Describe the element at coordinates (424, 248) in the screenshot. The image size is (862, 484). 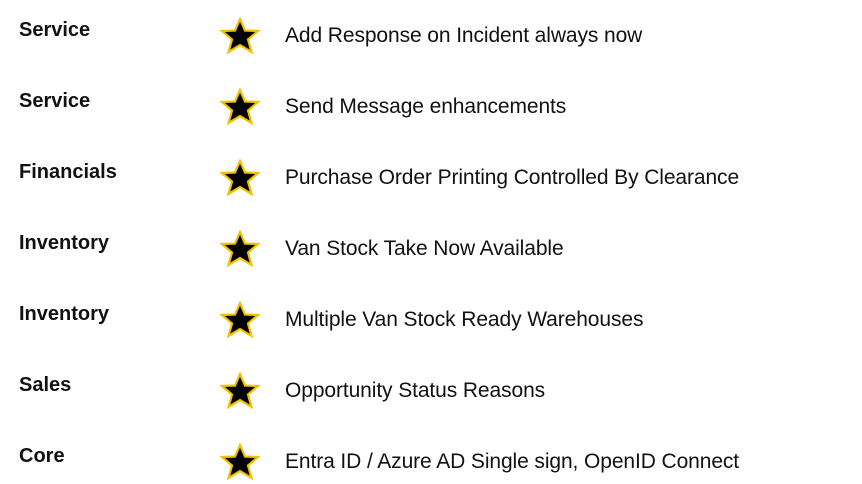
I see `feature-text: Van Stock Take Now Available` at that location.